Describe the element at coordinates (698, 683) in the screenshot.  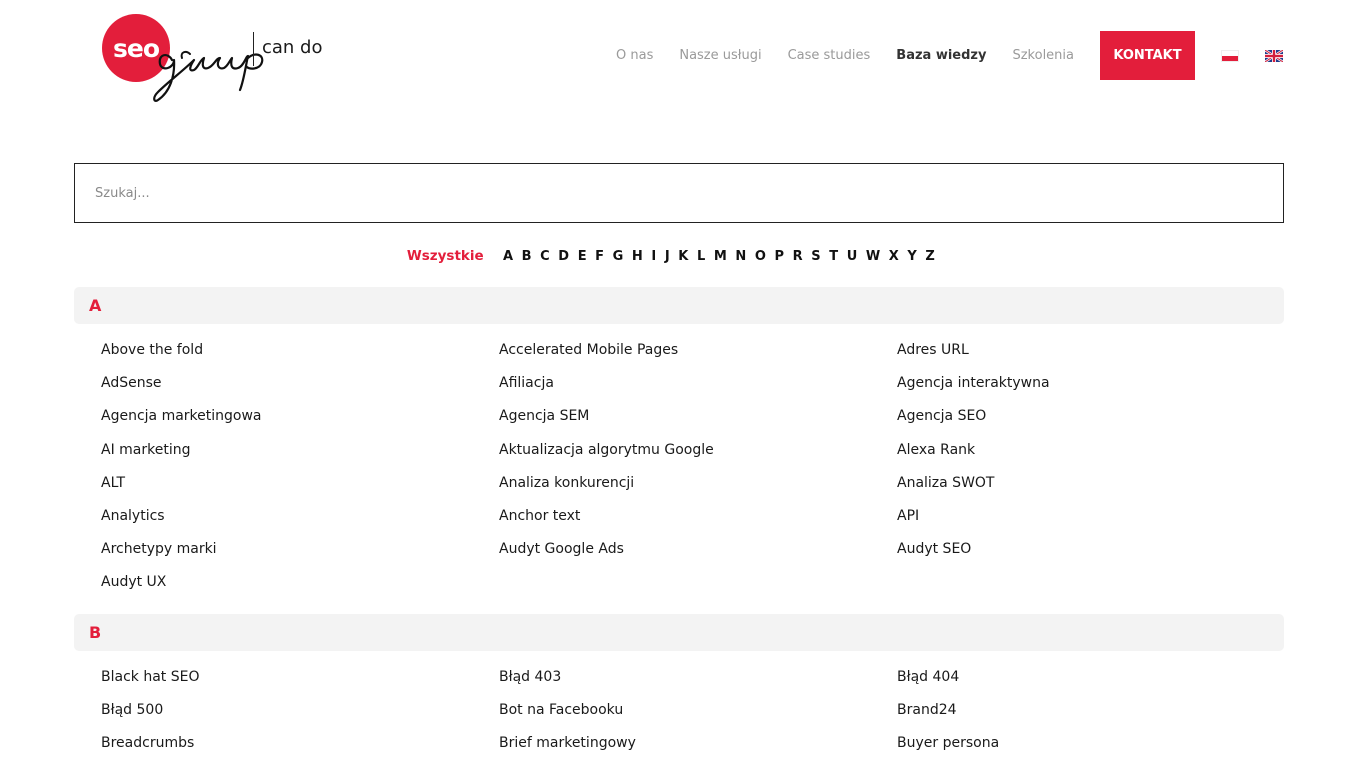
I see `term-link: Błąd 403` at that location.